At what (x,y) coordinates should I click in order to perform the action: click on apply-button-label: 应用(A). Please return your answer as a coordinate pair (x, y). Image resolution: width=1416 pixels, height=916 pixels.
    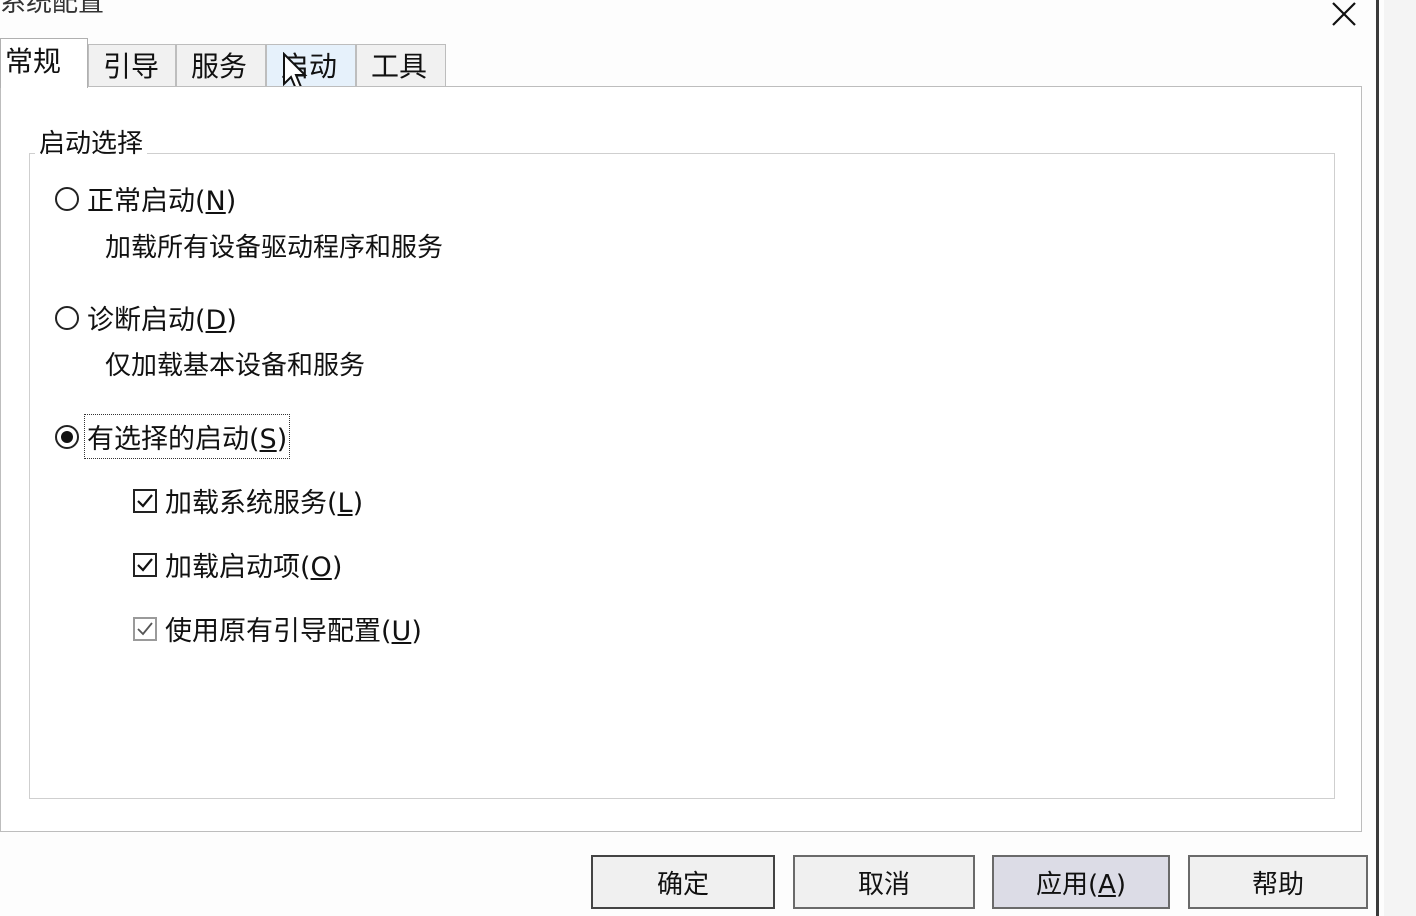
    Looking at the image, I should click on (1081, 884).